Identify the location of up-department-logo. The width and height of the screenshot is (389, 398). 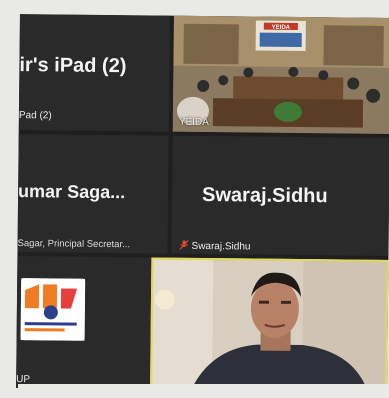
(53, 309).